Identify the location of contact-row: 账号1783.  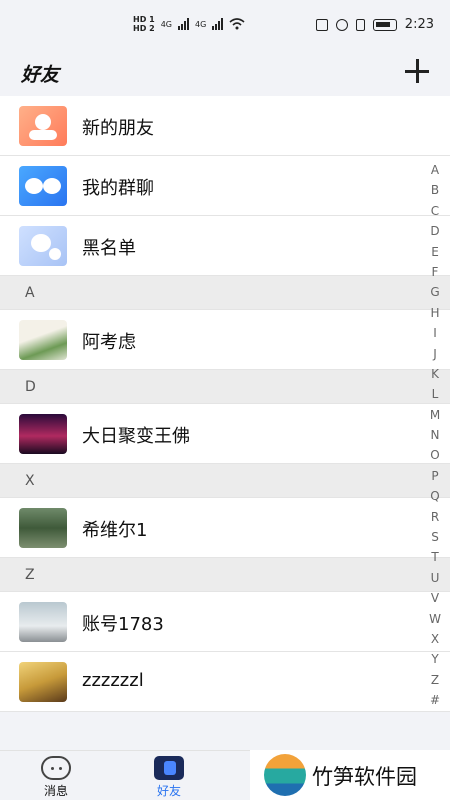
(225, 622).